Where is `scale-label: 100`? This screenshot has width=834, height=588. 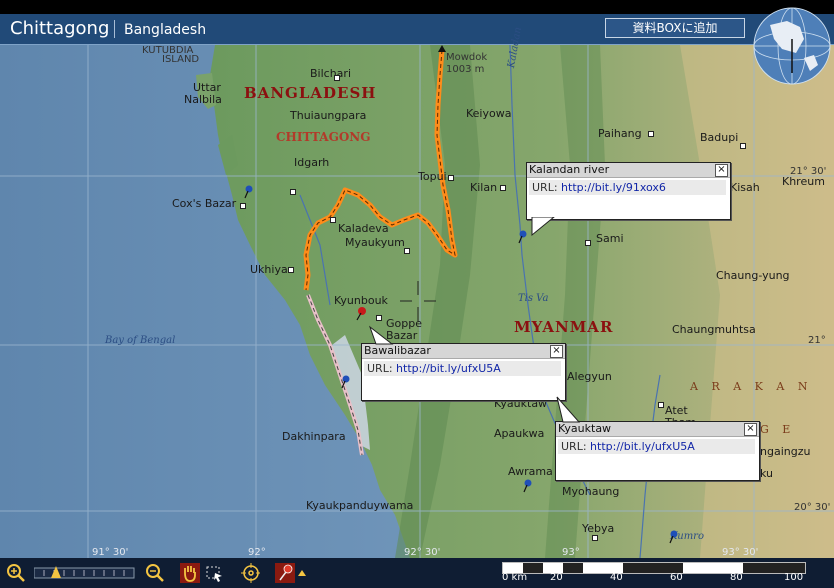 scale-label: 100 is located at coordinates (794, 577).